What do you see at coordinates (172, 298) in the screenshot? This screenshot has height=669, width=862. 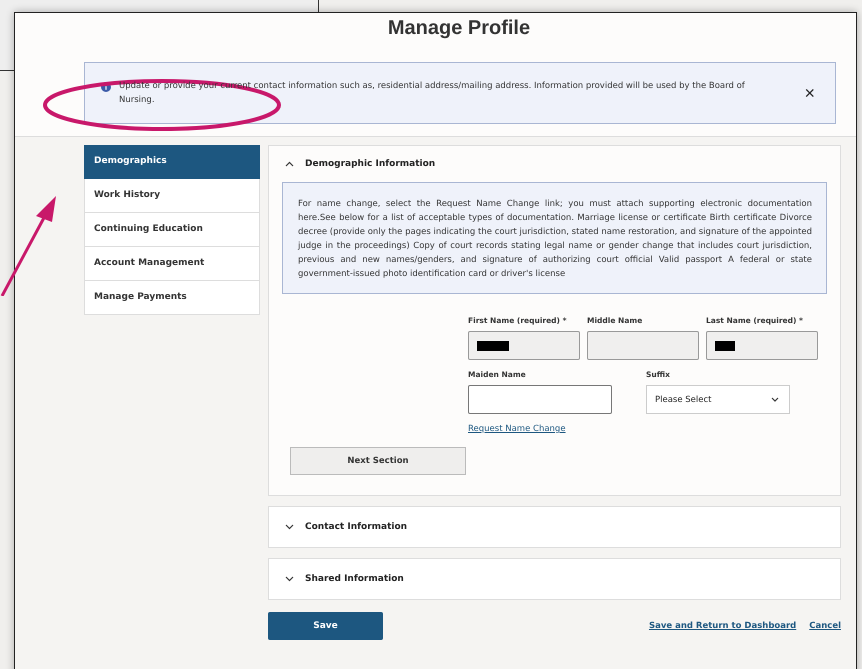 I see `sidebar-tab: Manage Payments` at bounding box center [172, 298].